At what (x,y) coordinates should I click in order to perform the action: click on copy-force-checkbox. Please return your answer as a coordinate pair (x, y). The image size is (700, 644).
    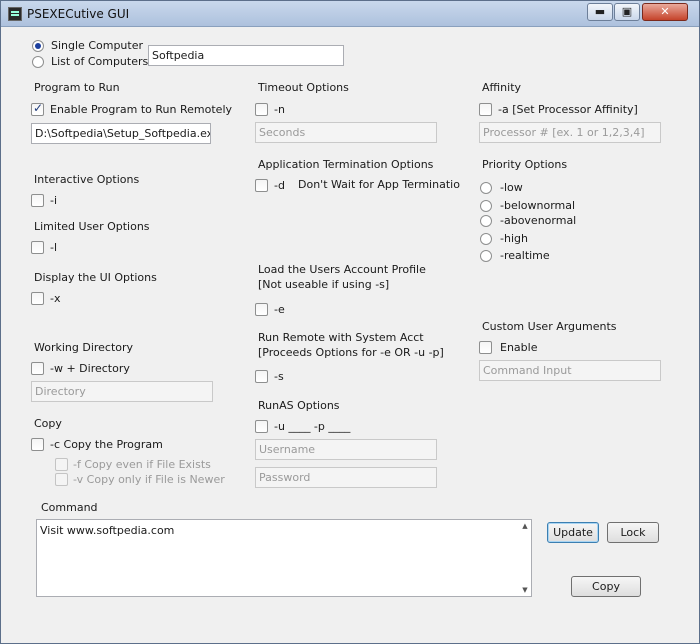
    Looking at the image, I should click on (61, 464).